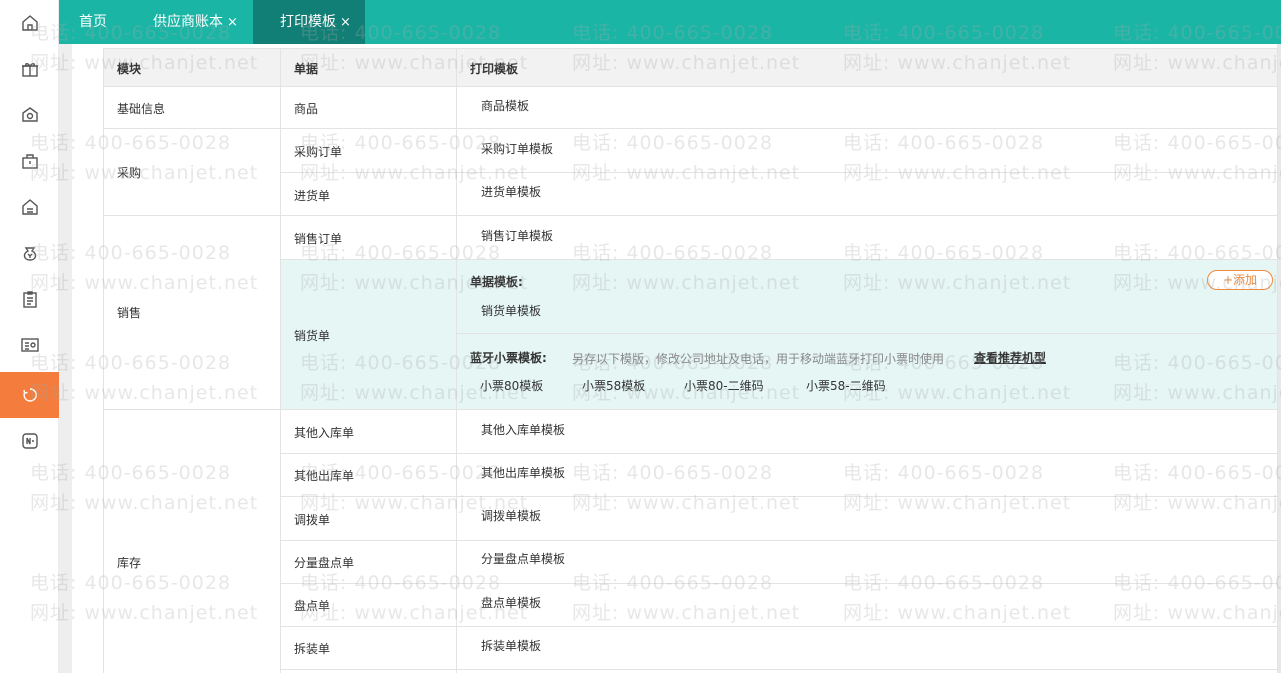  Describe the element at coordinates (758, 359) in the screenshot. I see `bluetooth-template-note: 另存以下模版，修改公司地址及电话，用于移动端蓝牙打印小票时使用` at that location.